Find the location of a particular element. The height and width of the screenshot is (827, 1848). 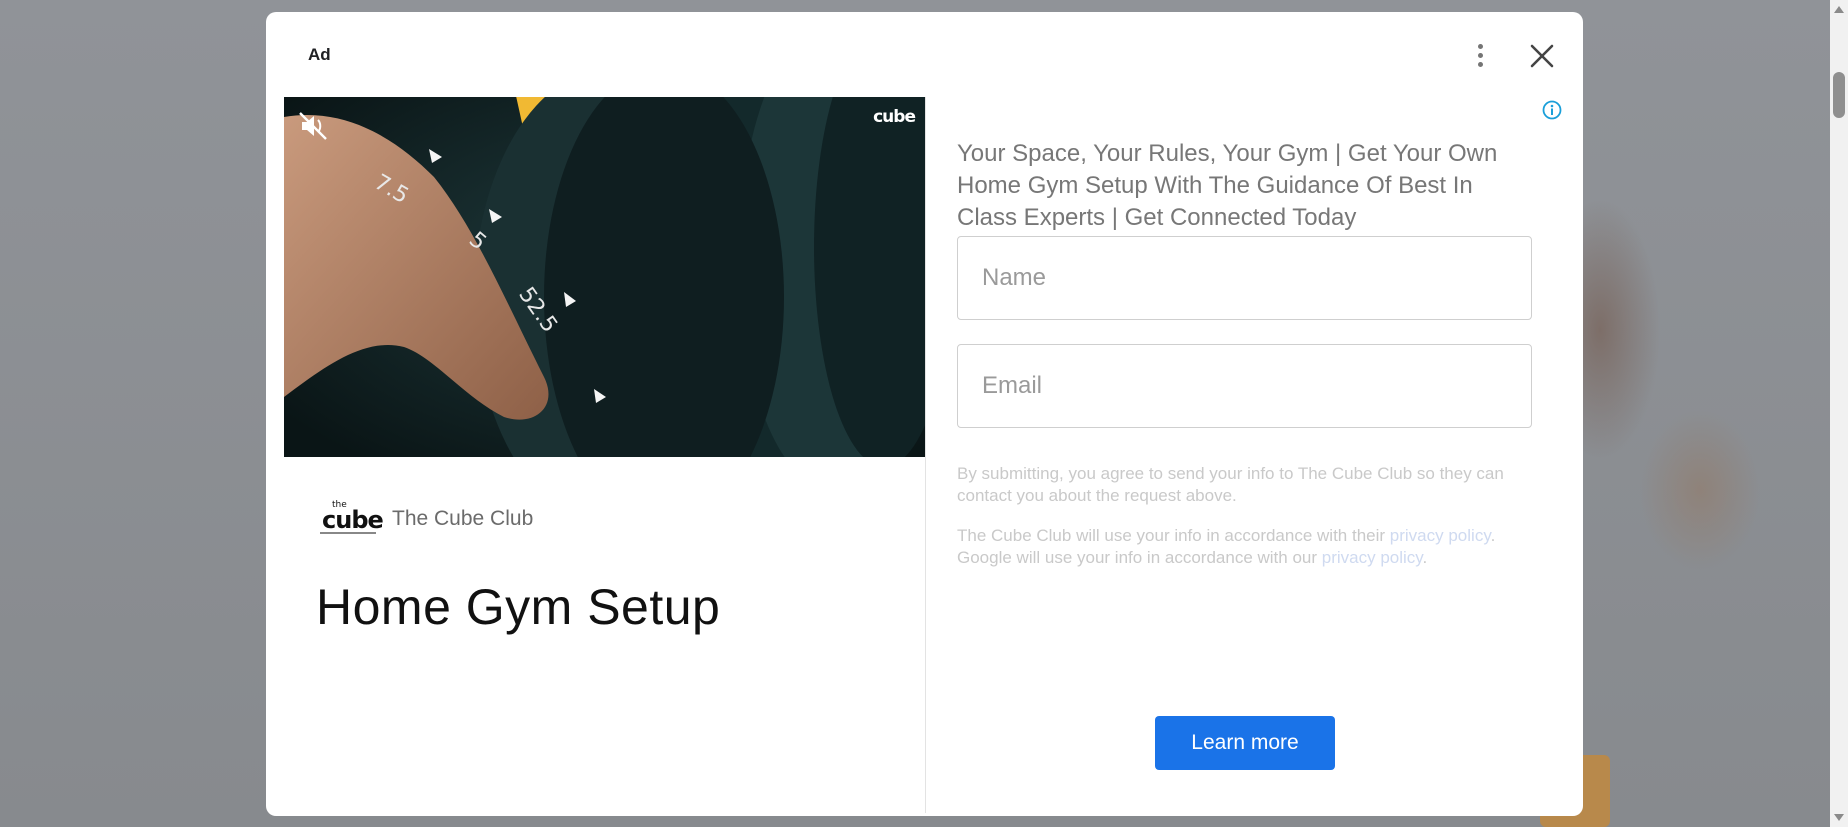

logo-underline is located at coordinates (348, 533).